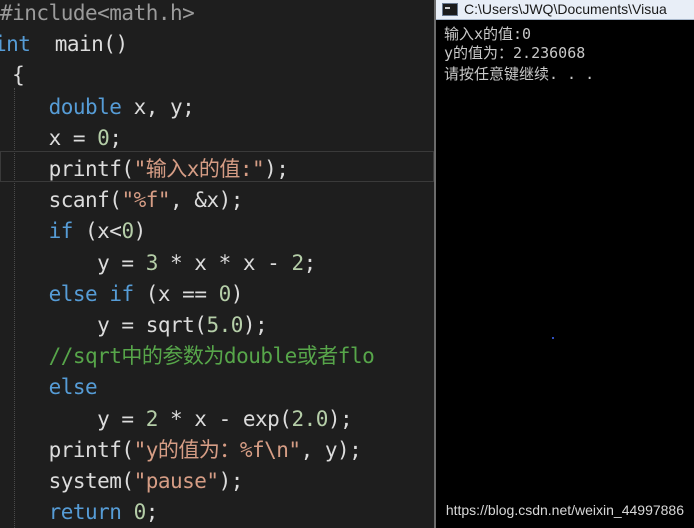 The width and height of the screenshot is (694, 528). I want to click on code-token: {, so click(12, 75).